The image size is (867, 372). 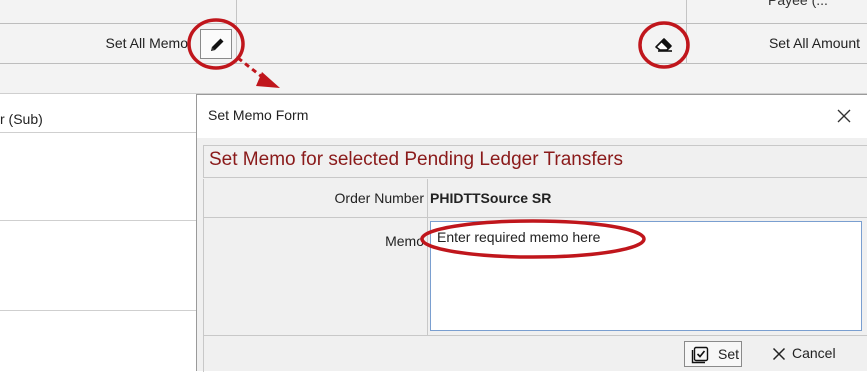 I want to click on dialog-titlebar: Set Memo Form, so click(x=532, y=116).